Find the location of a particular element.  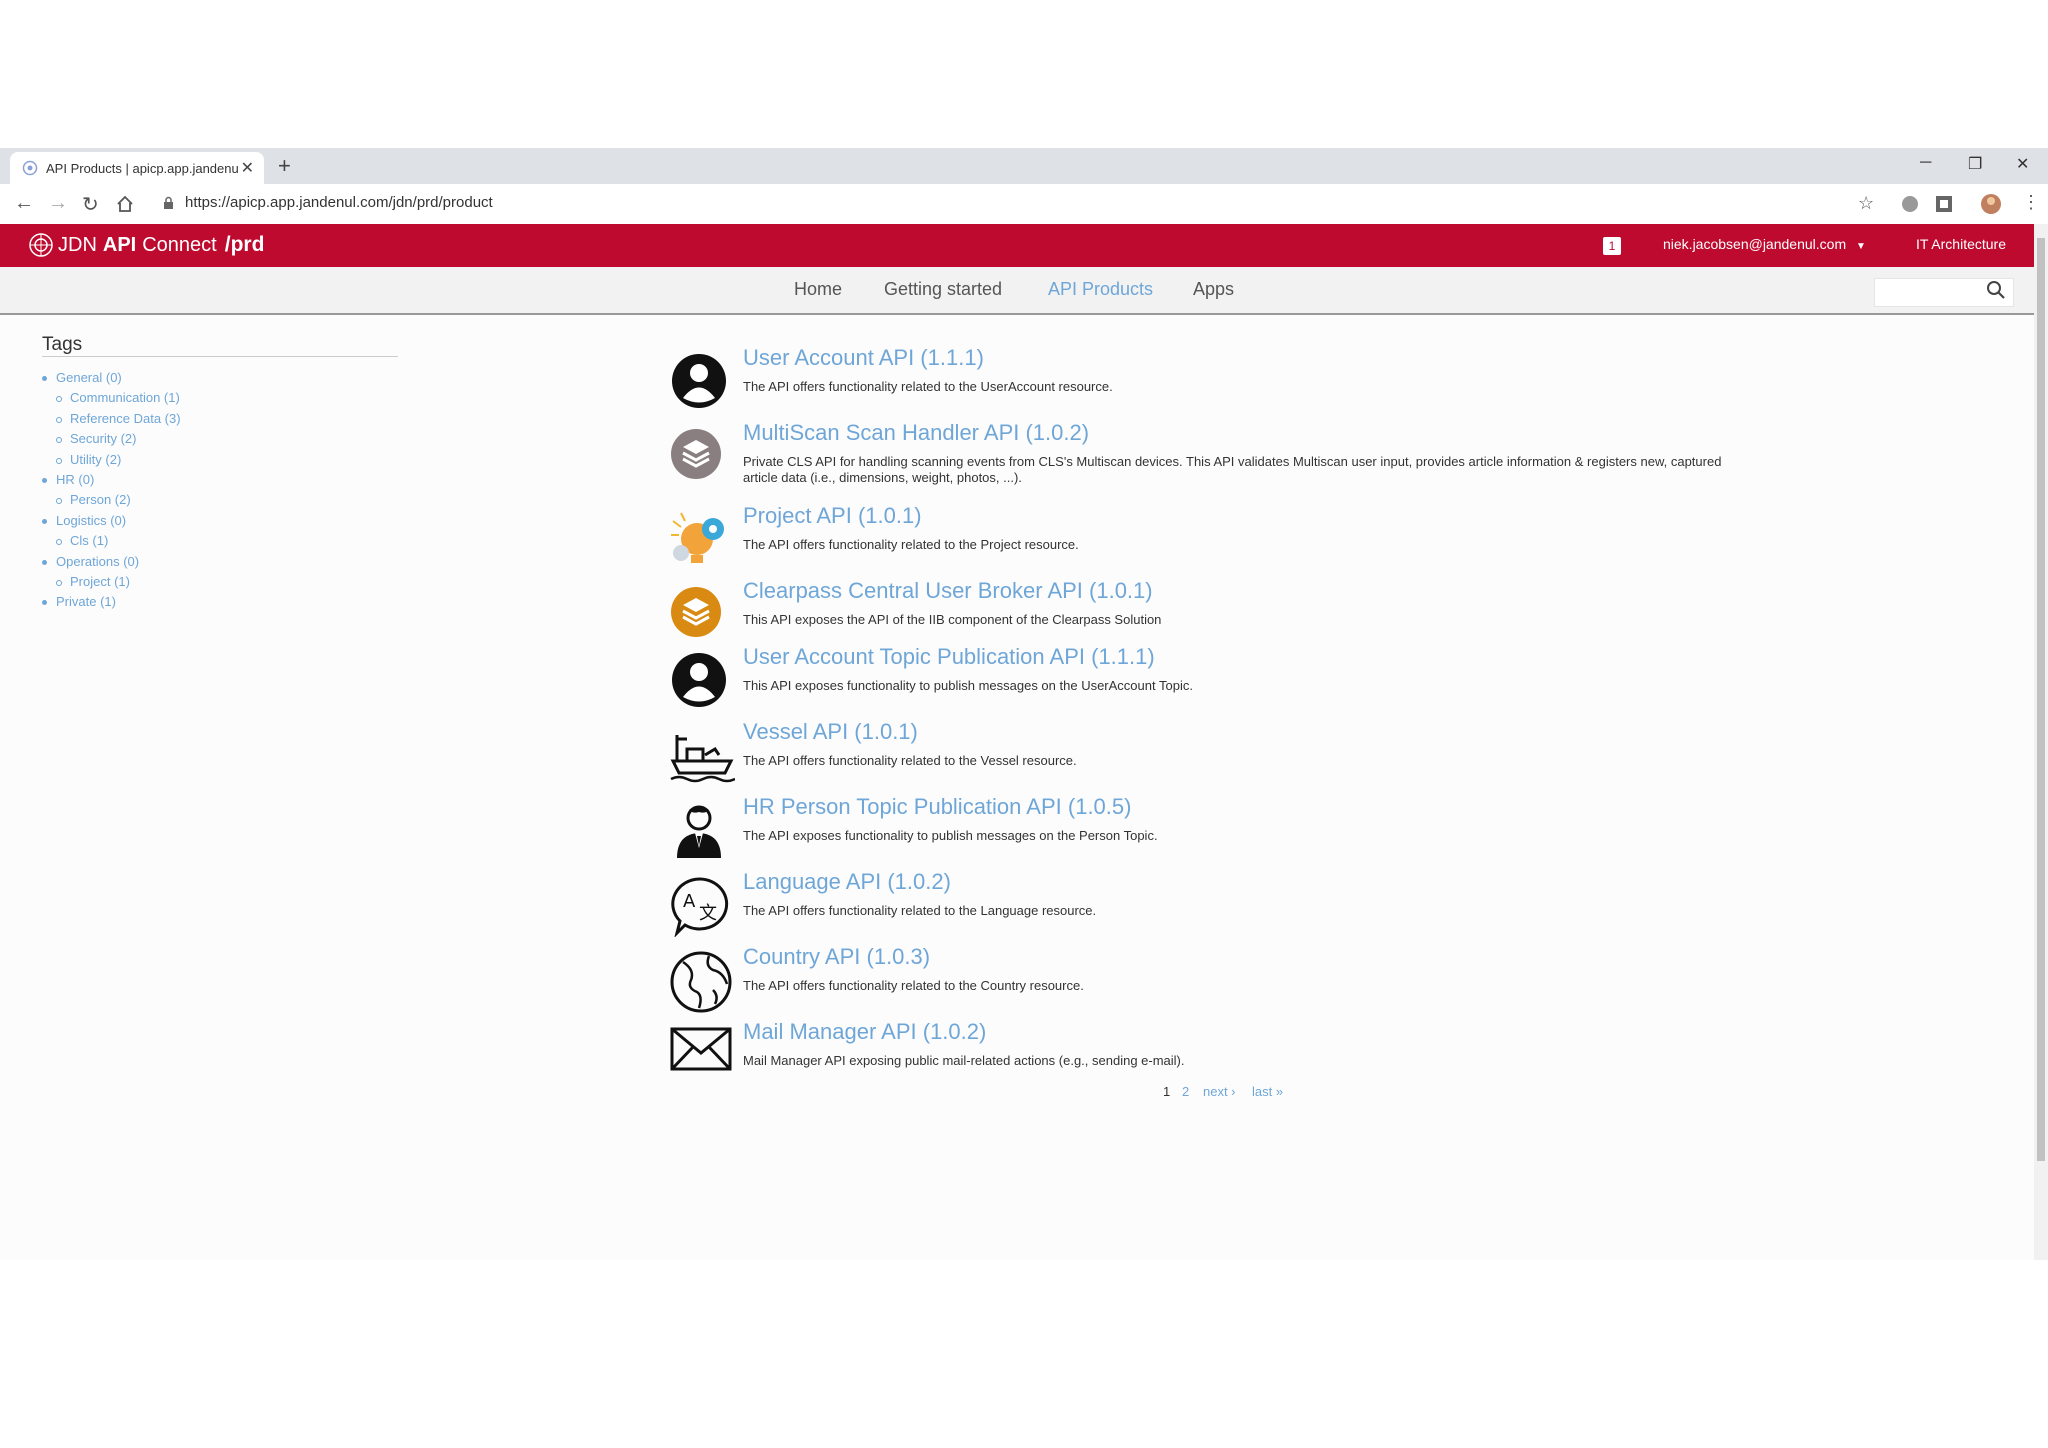

tag-link: Project (1) is located at coordinates (100, 581).